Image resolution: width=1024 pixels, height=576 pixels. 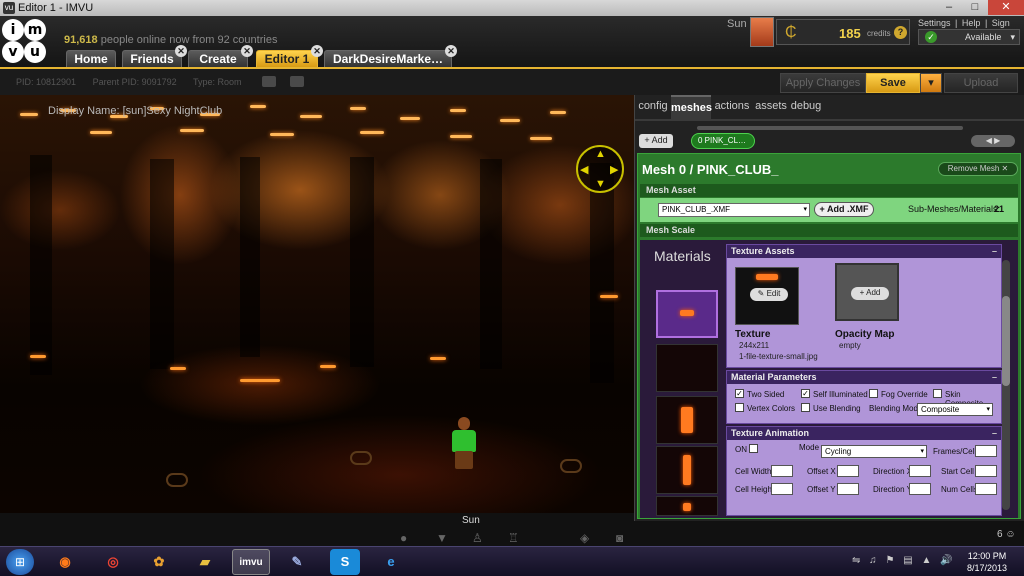 What do you see at coordinates (737, 24) in the screenshot?
I see `user-name: Sun` at bounding box center [737, 24].